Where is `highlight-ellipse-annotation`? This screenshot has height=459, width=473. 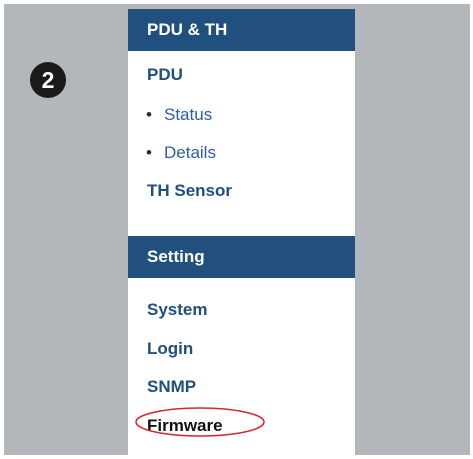
highlight-ellipse-annotation is located at coordinates (200, 422).